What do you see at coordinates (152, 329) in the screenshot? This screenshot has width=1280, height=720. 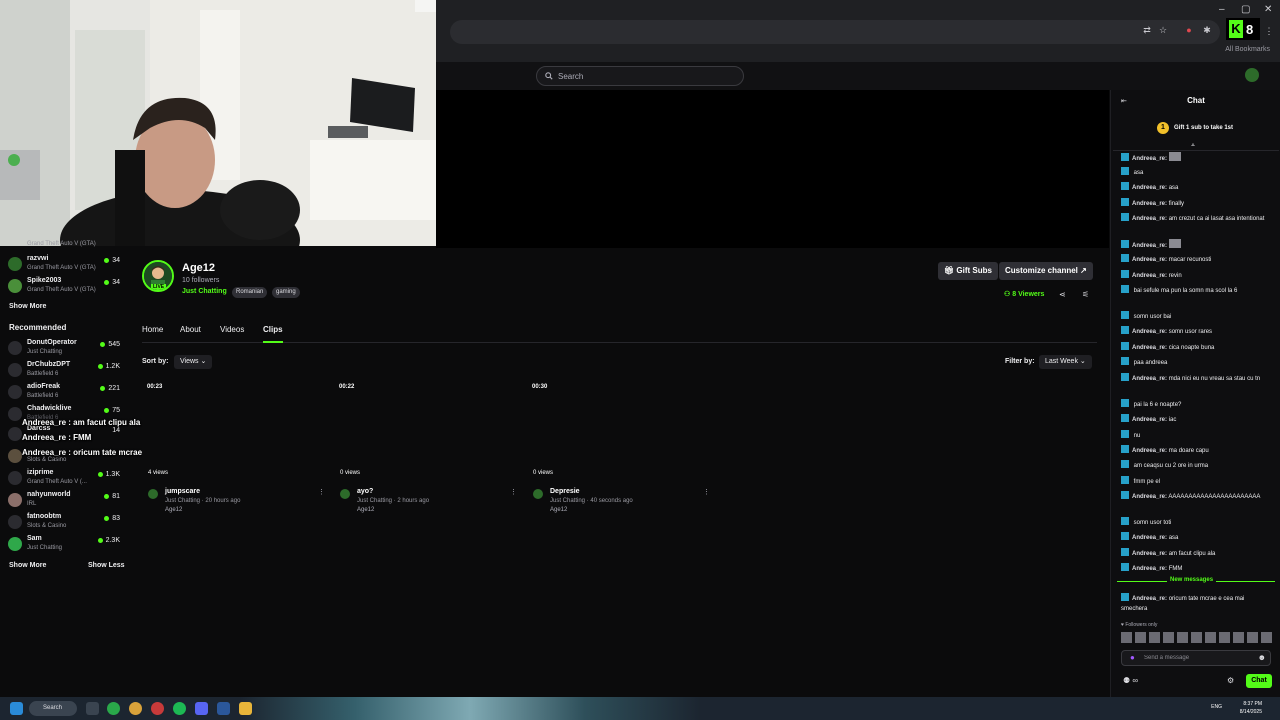 I see `tab-home: Home` at bounding box center [152, 329].